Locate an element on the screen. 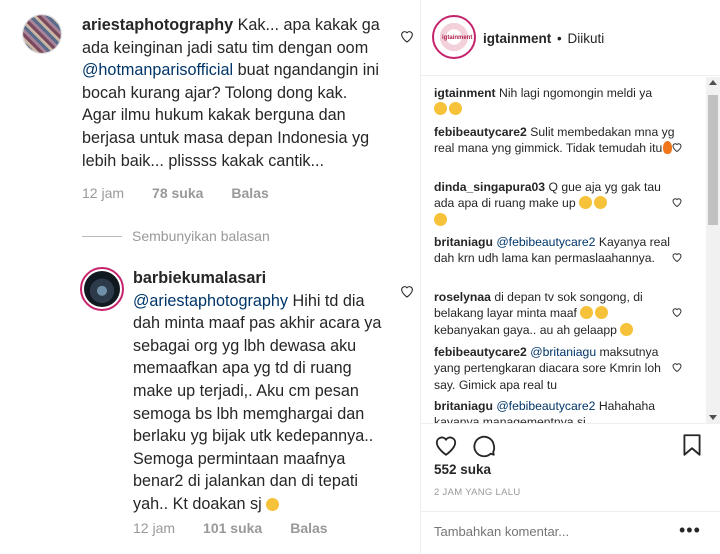 The image size is (720, 554). hide-replies-label: Sembunyikan balasan is located at coordinates (201, 236).